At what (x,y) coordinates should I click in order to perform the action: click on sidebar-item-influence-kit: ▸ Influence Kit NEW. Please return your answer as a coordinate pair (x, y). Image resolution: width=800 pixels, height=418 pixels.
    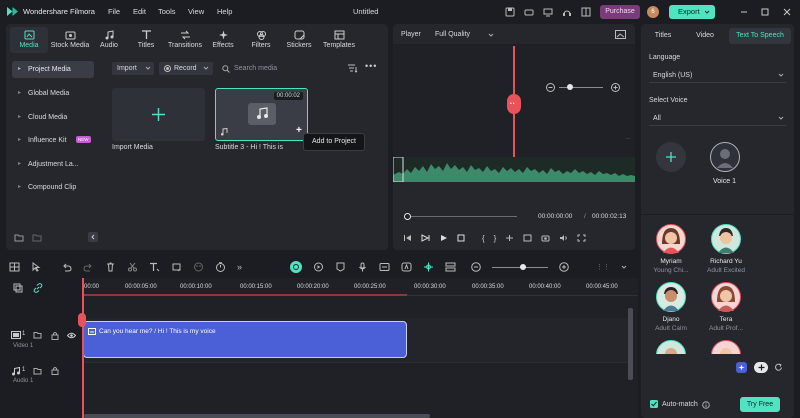
    Looking at the image, I should click on (53, 140).